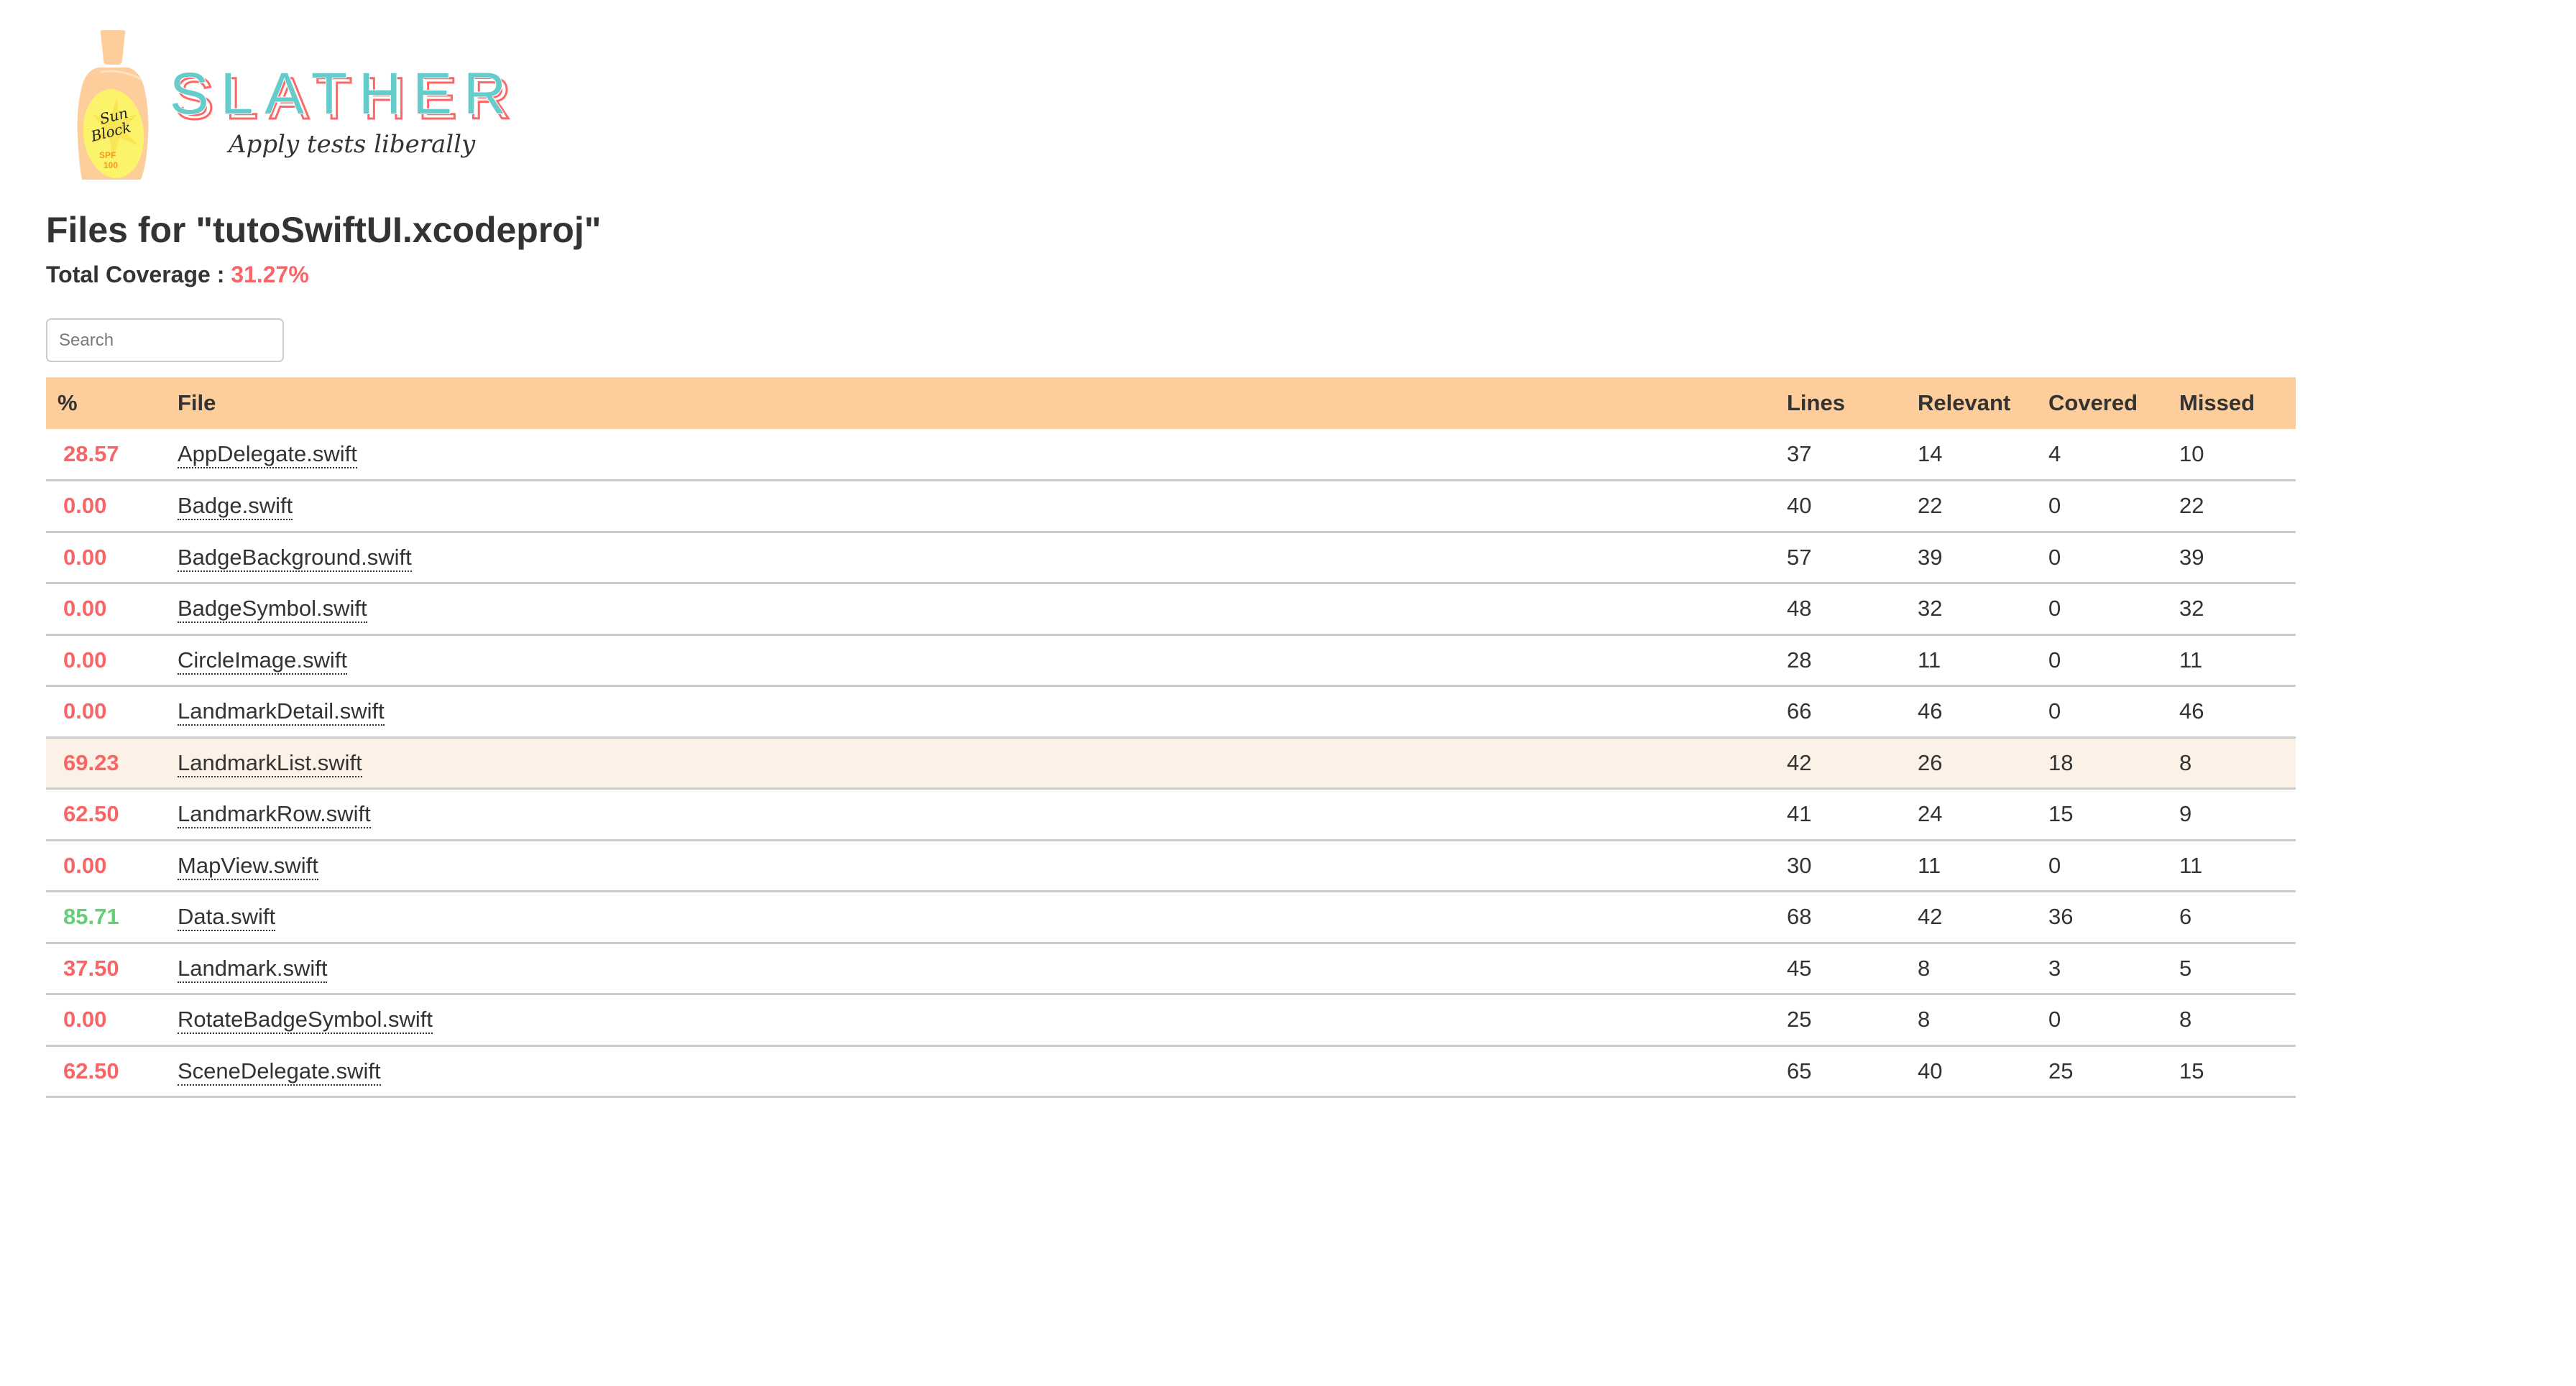  Describe the element at coordinates (1930, 917) in the screenshot. I see `relevant-count: 42` at that location.